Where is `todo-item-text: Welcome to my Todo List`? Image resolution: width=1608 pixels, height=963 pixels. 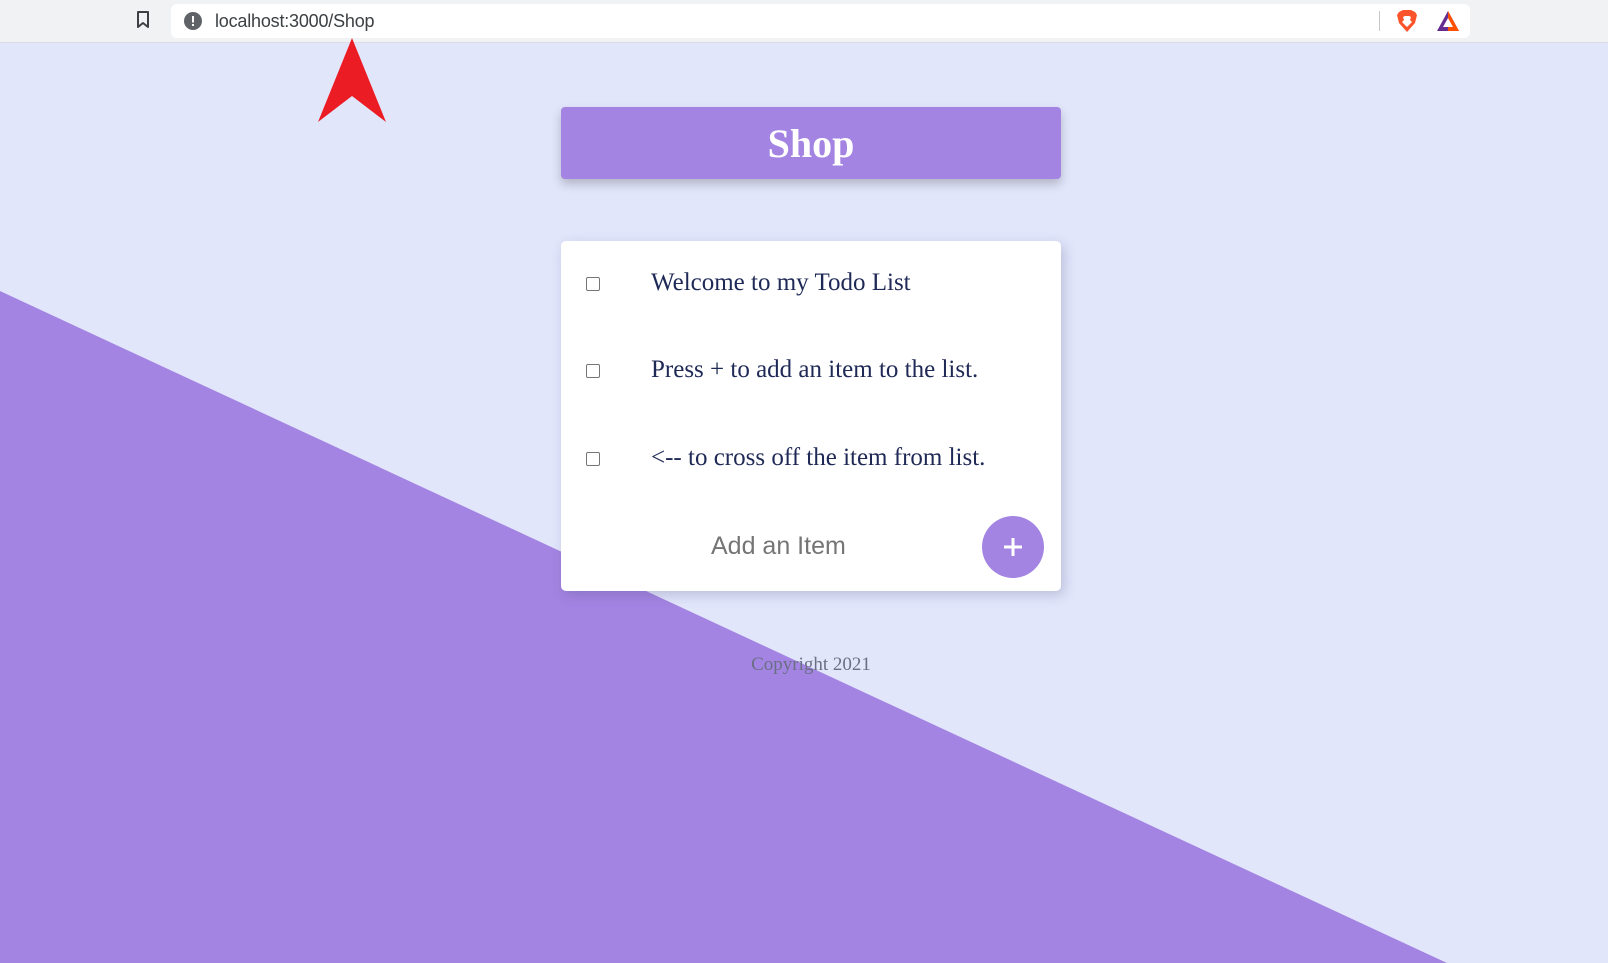
todo-item-text: Welcome to my Todo List is located at coordinates (781, 282).